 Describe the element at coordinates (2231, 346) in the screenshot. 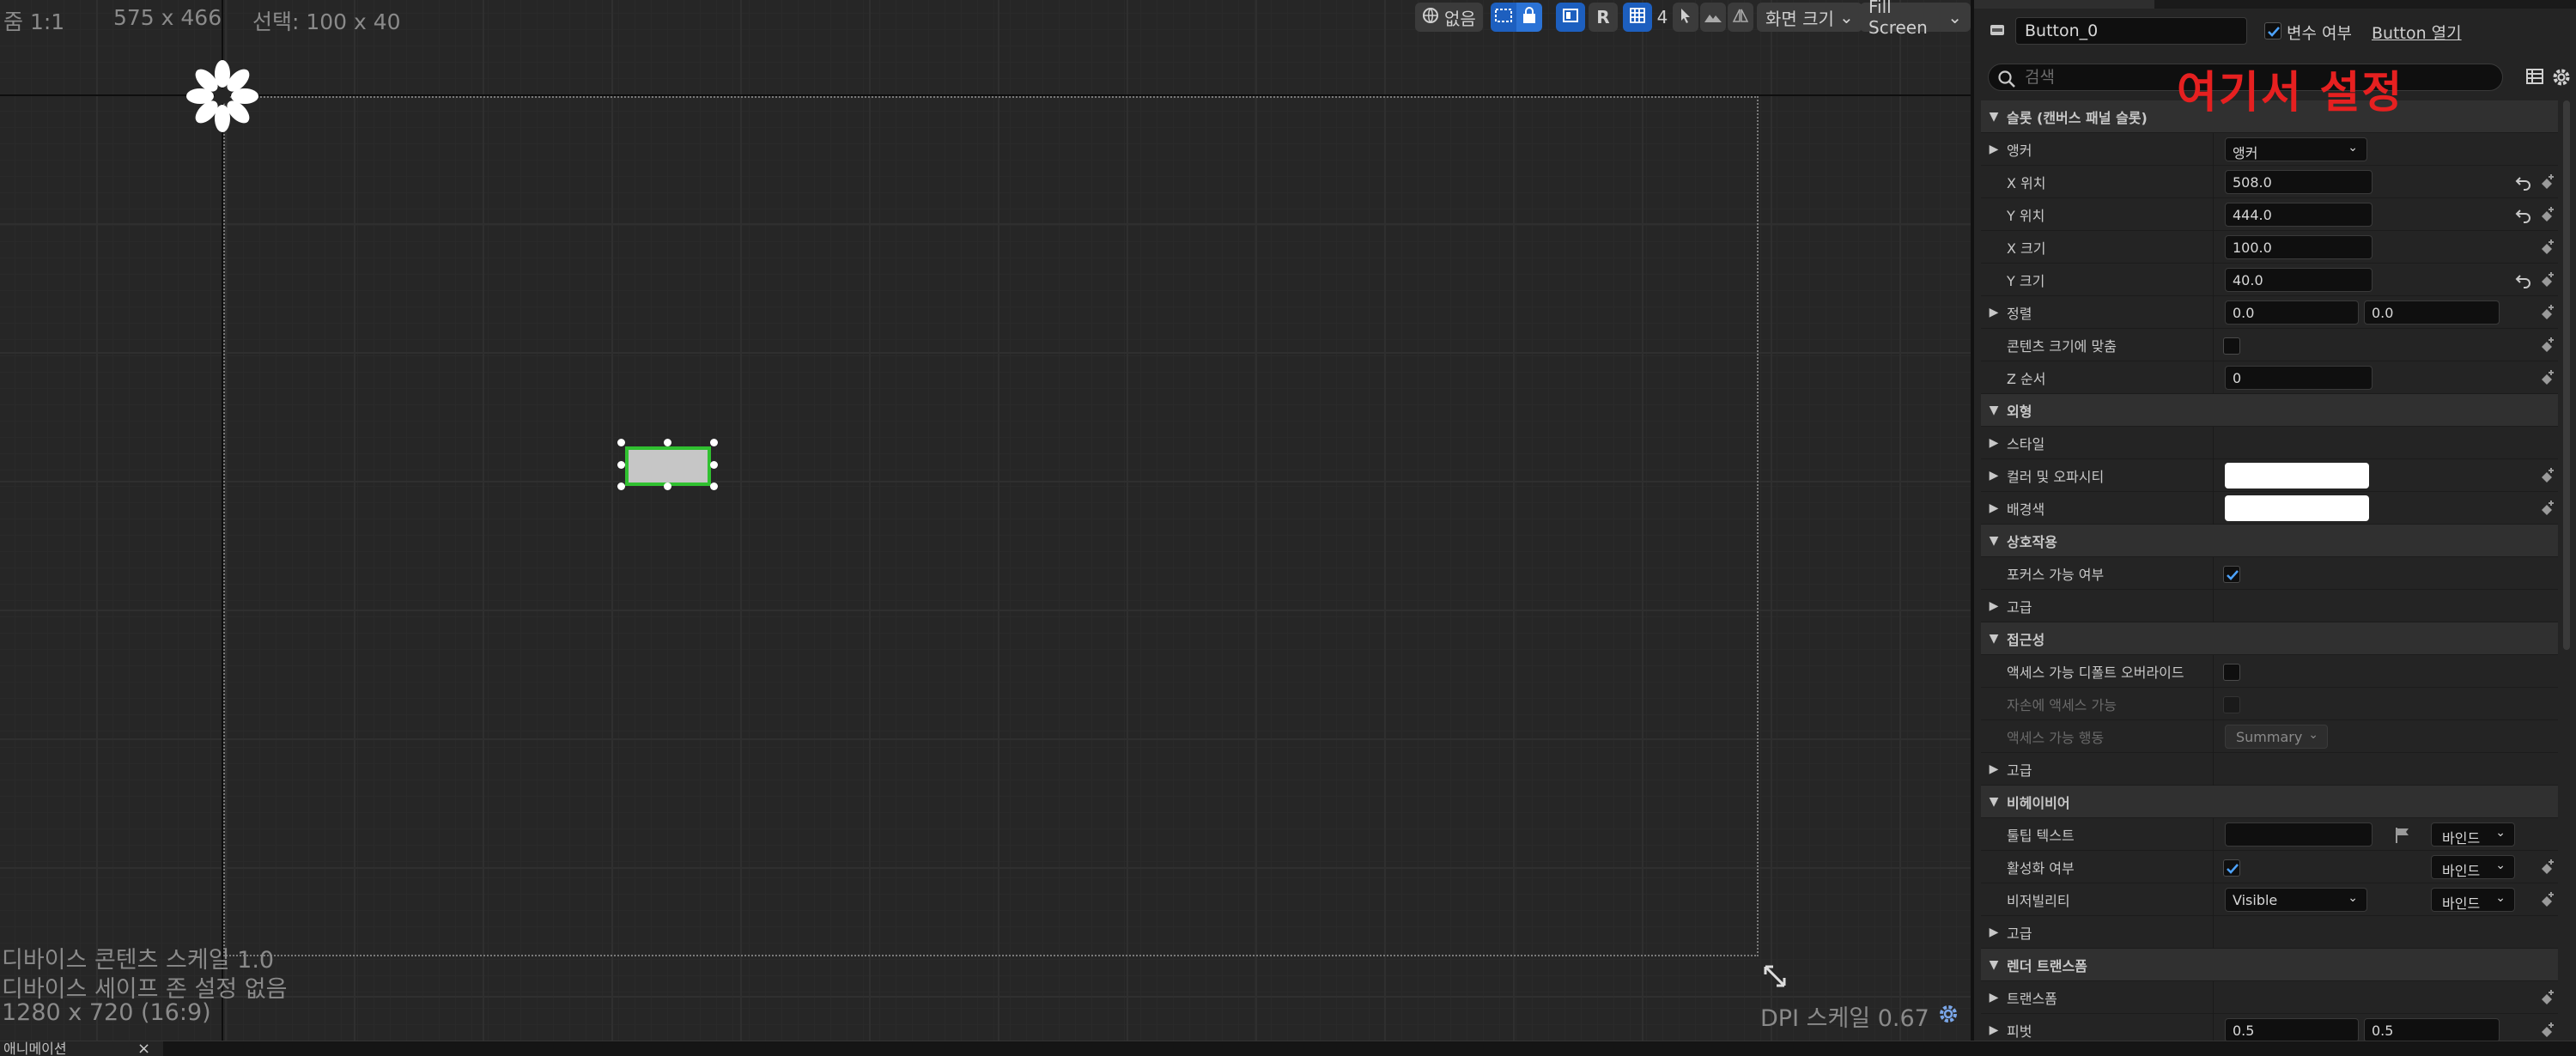

I see `size-to-content-checkbox` at that location.